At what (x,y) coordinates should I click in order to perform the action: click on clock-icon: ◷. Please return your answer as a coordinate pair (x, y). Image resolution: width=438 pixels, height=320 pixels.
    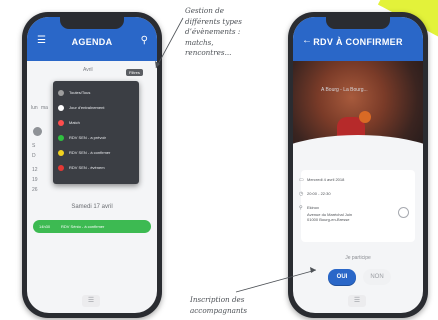
    Looking at the image, I should click on (301, 194).